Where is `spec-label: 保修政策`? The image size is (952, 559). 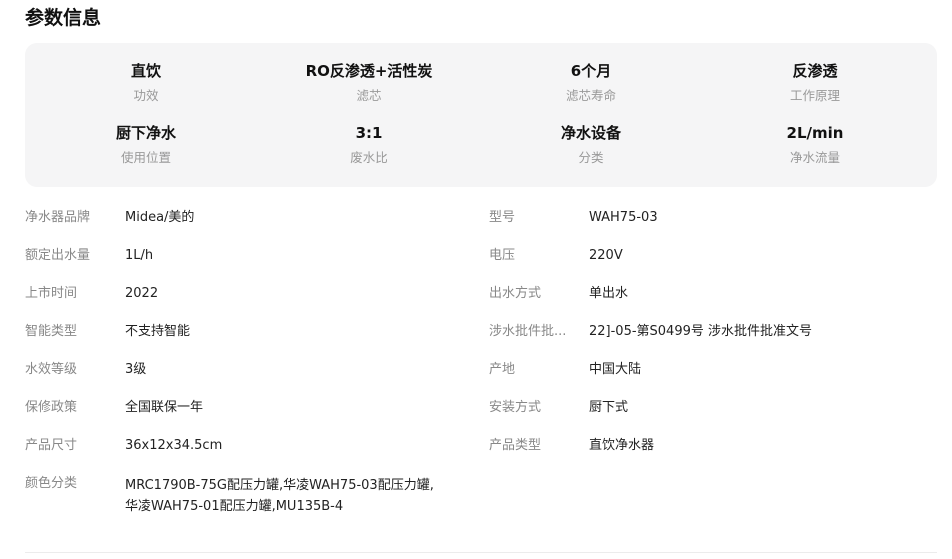
spec-label: 保修政策 is located at coordinates (51, 407).